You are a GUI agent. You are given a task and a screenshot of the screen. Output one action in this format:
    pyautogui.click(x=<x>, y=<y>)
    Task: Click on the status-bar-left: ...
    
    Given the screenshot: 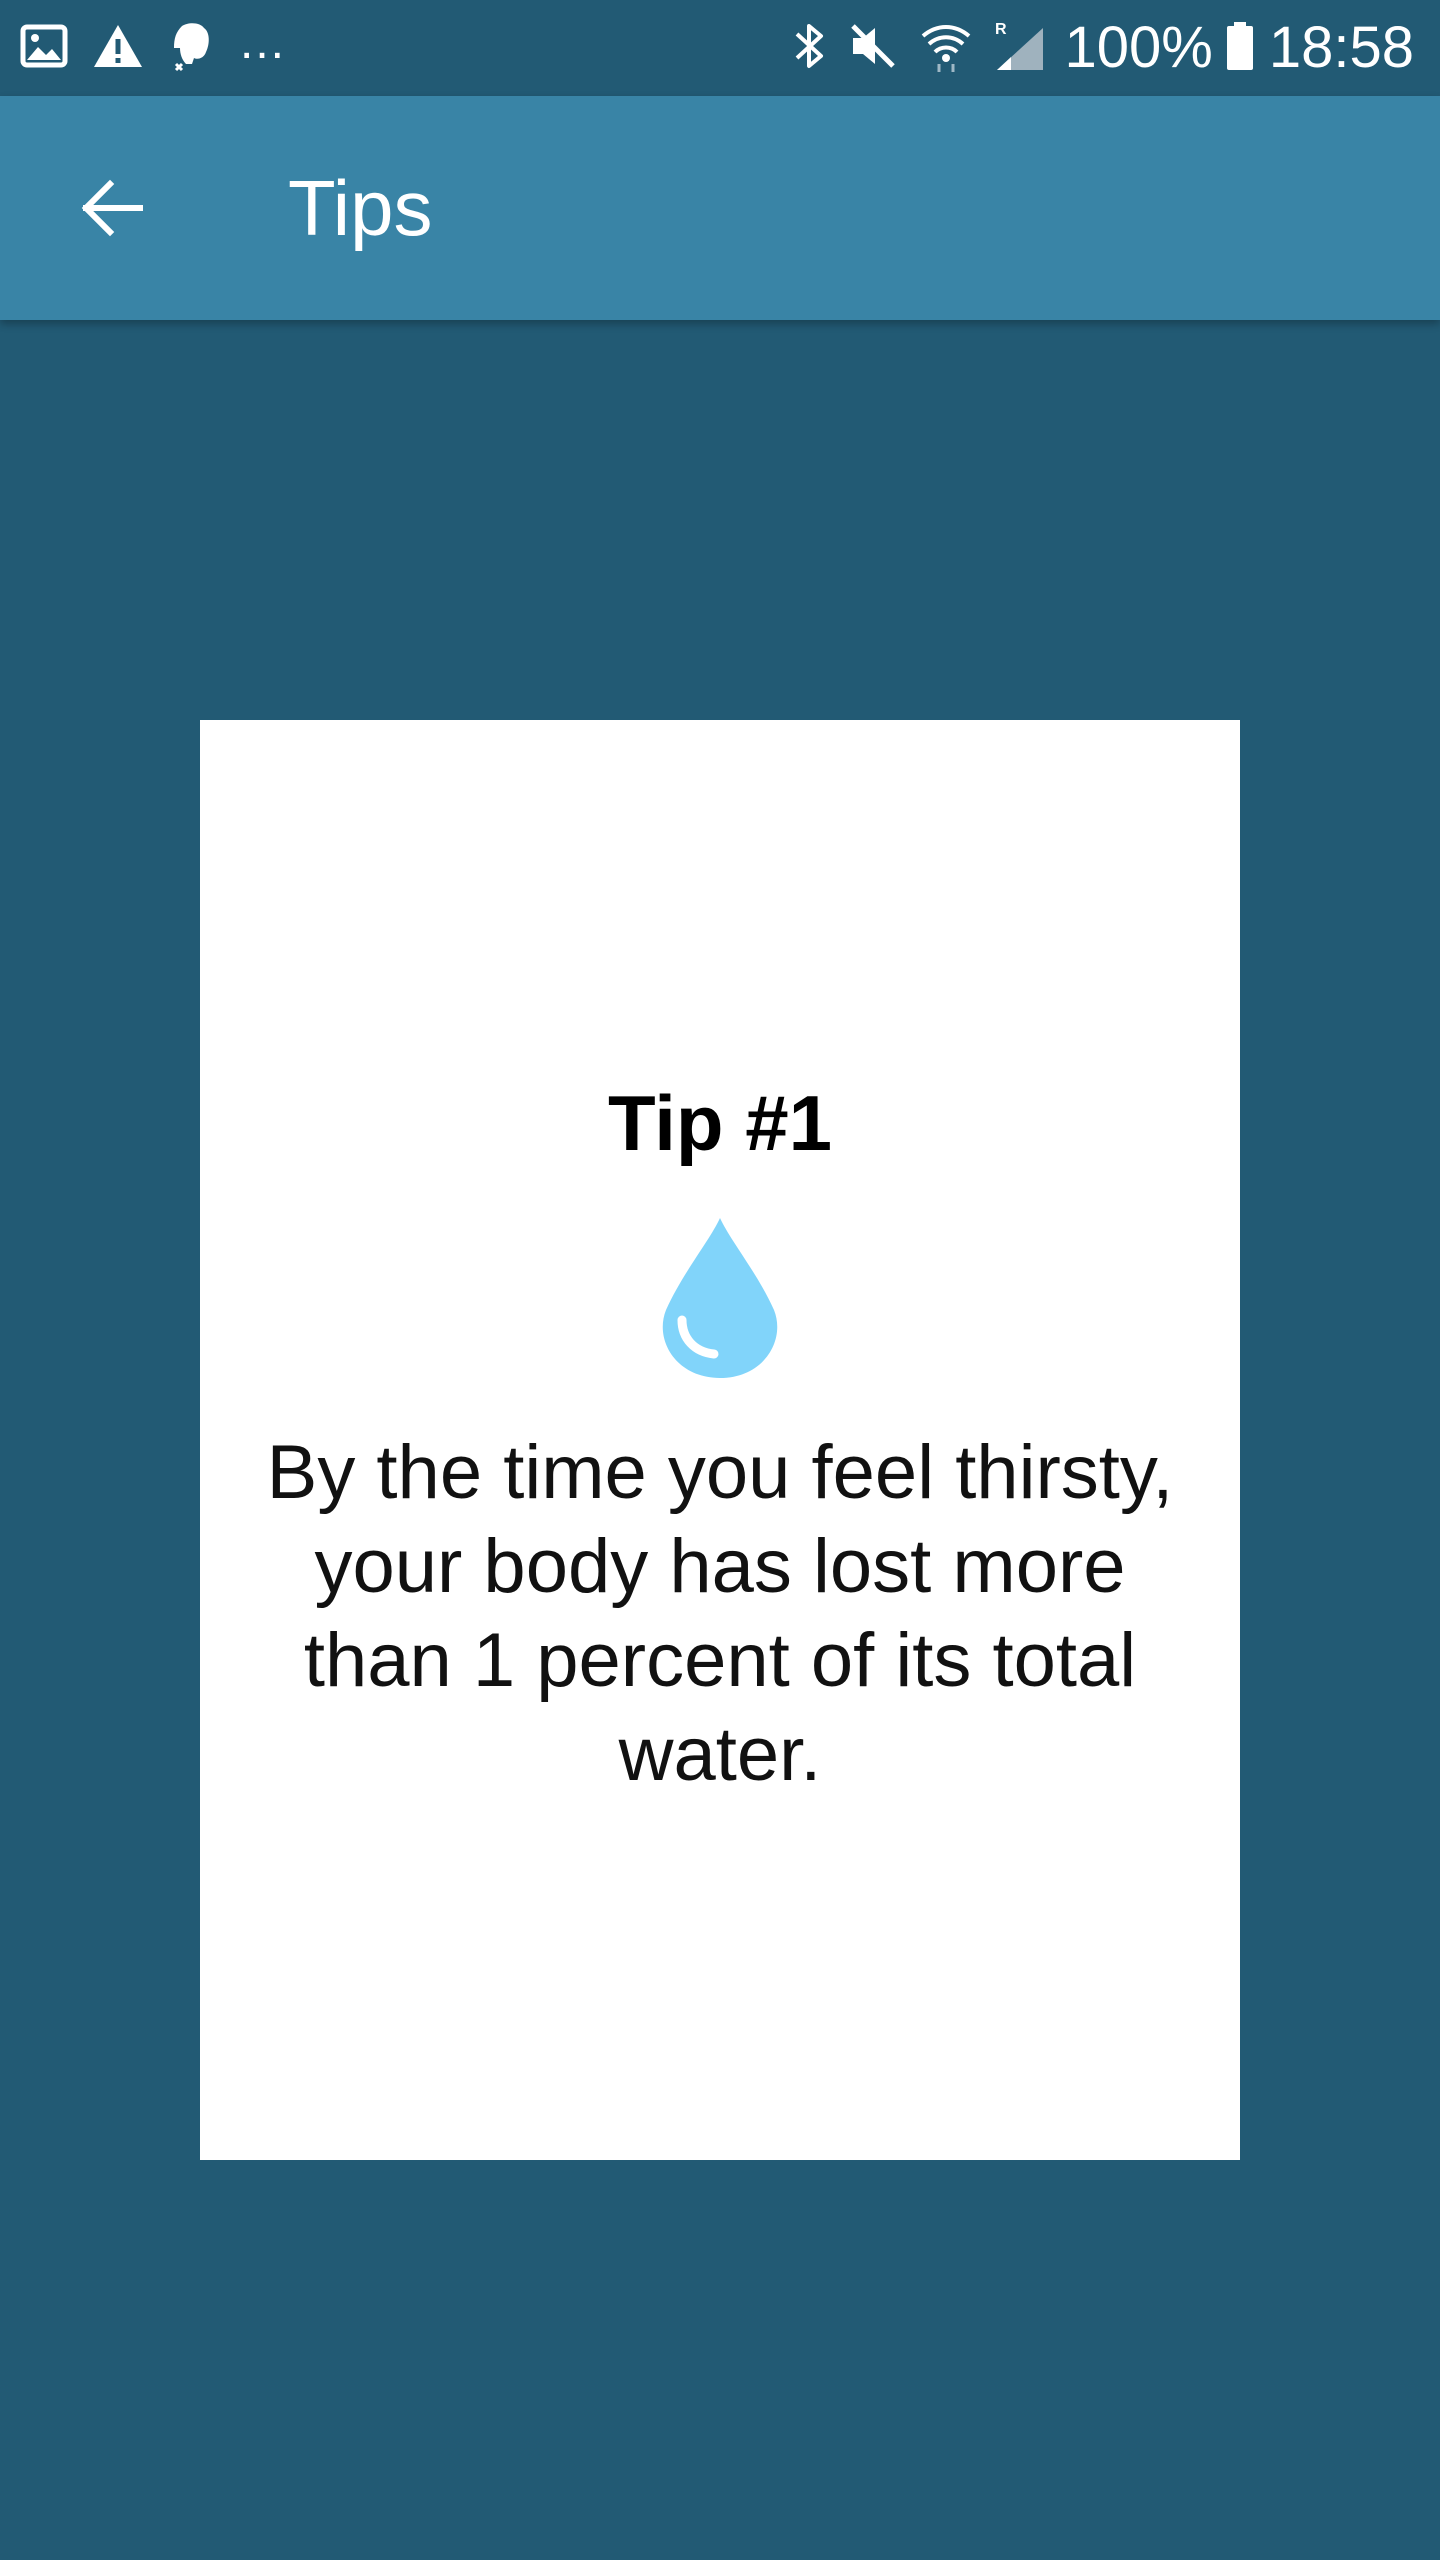 What is the action you would take?
    pyautogui.click(x=153, y=48)
    